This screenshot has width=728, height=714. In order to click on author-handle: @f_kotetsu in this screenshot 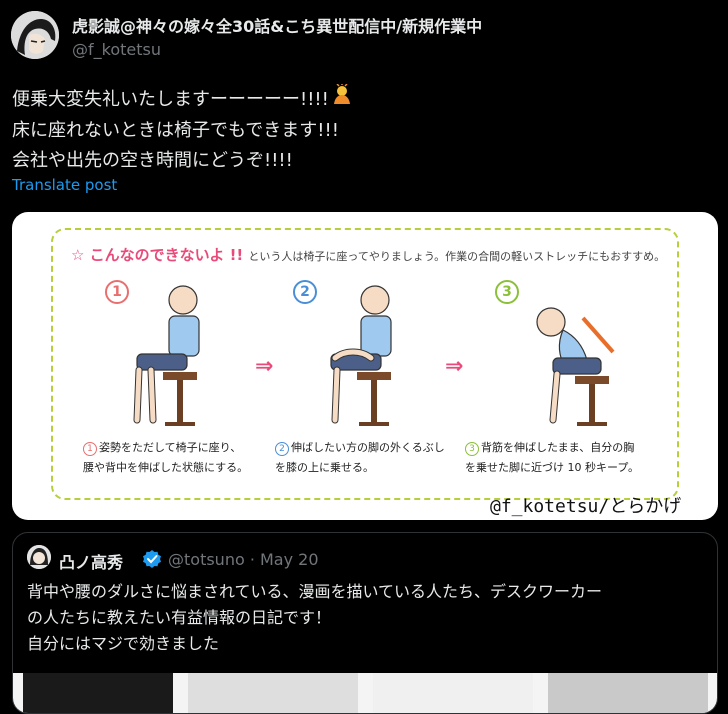, I will do `click(116, 49)`.